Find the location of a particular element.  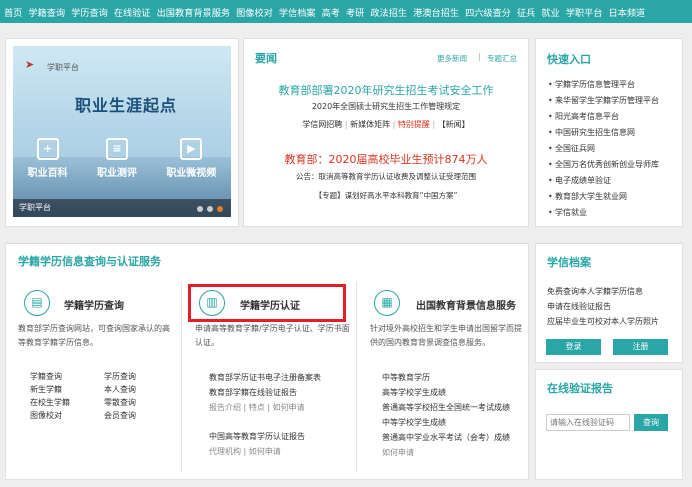

banner-items: + 职业百科 ≡ 职业测评 ▶ 职业微视频 is located at coordinates (122, 158).